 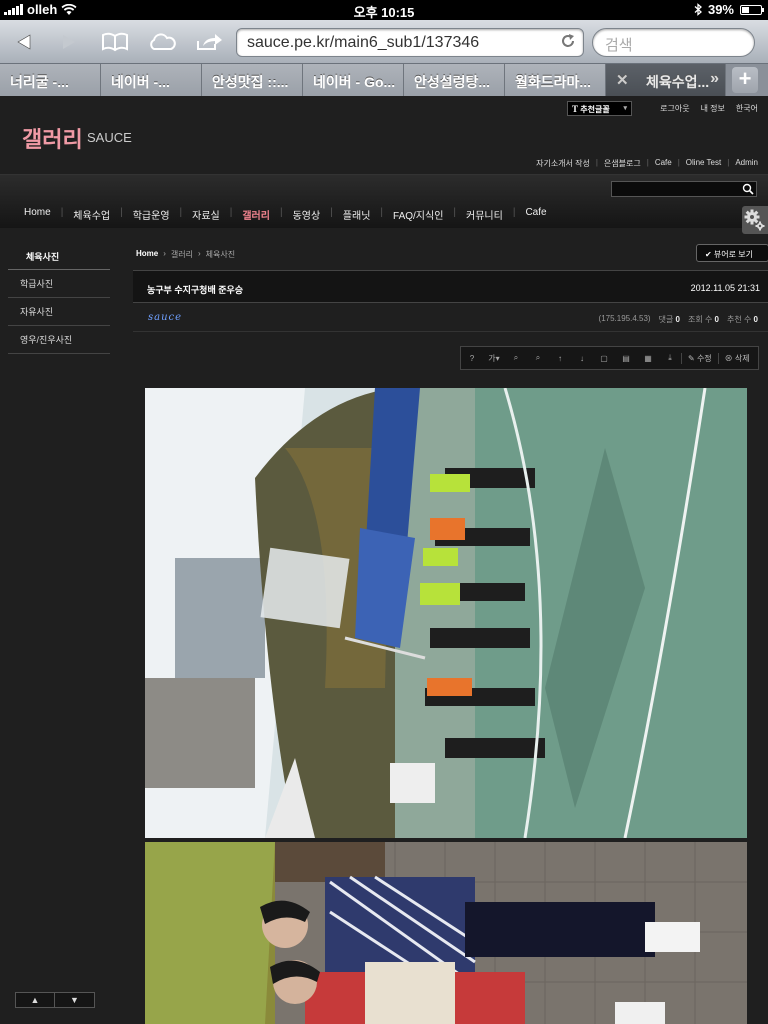 What do you see at coordinates (538, 358) in the screenshot?
I see `zoom-out-icon: ⌕` at bounding box center [538, 358].